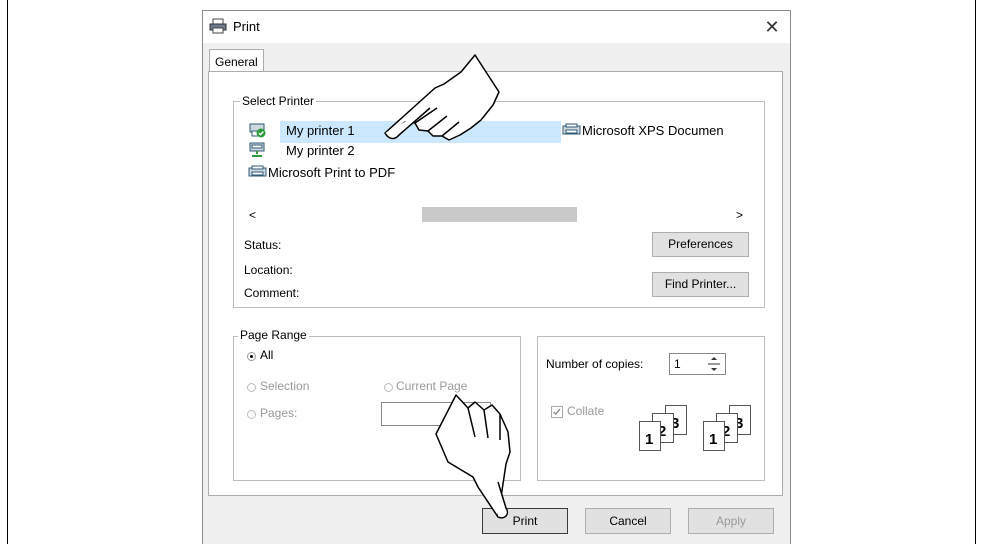  I want to click on printer-default-icon, so click(257, 130).